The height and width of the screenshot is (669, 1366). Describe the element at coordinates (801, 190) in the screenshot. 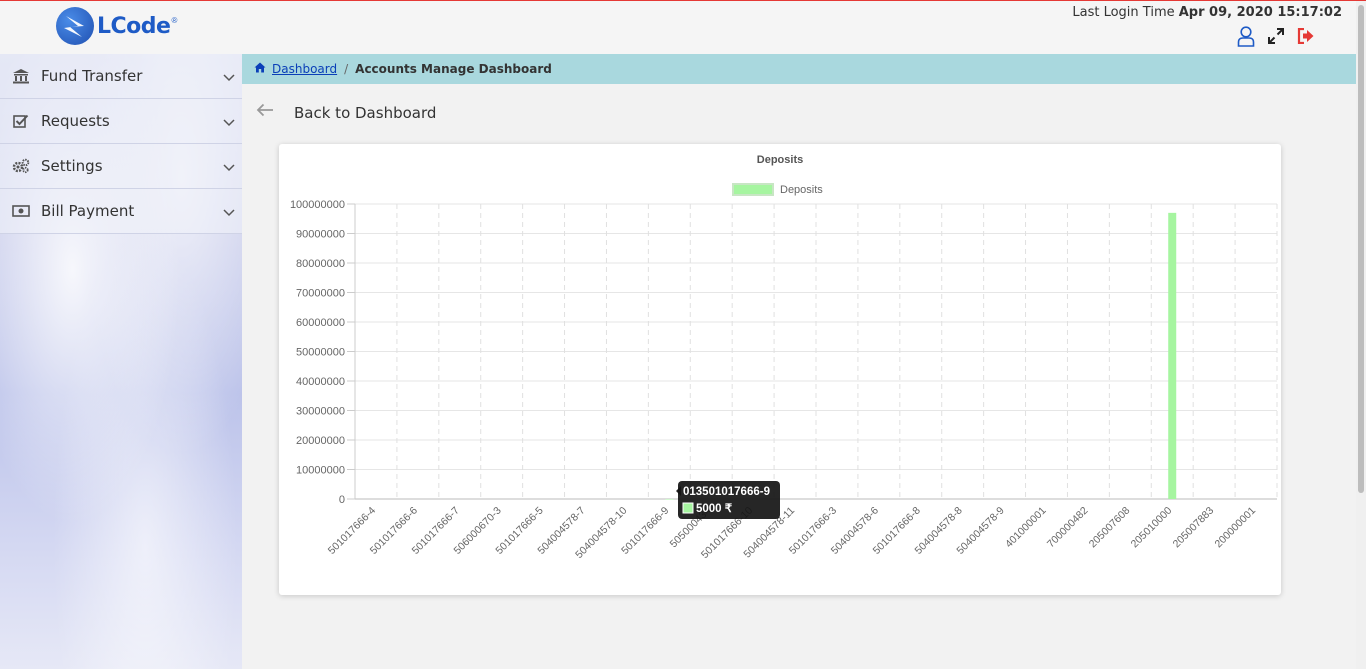

I see `legend-label: Deposits` at that location.